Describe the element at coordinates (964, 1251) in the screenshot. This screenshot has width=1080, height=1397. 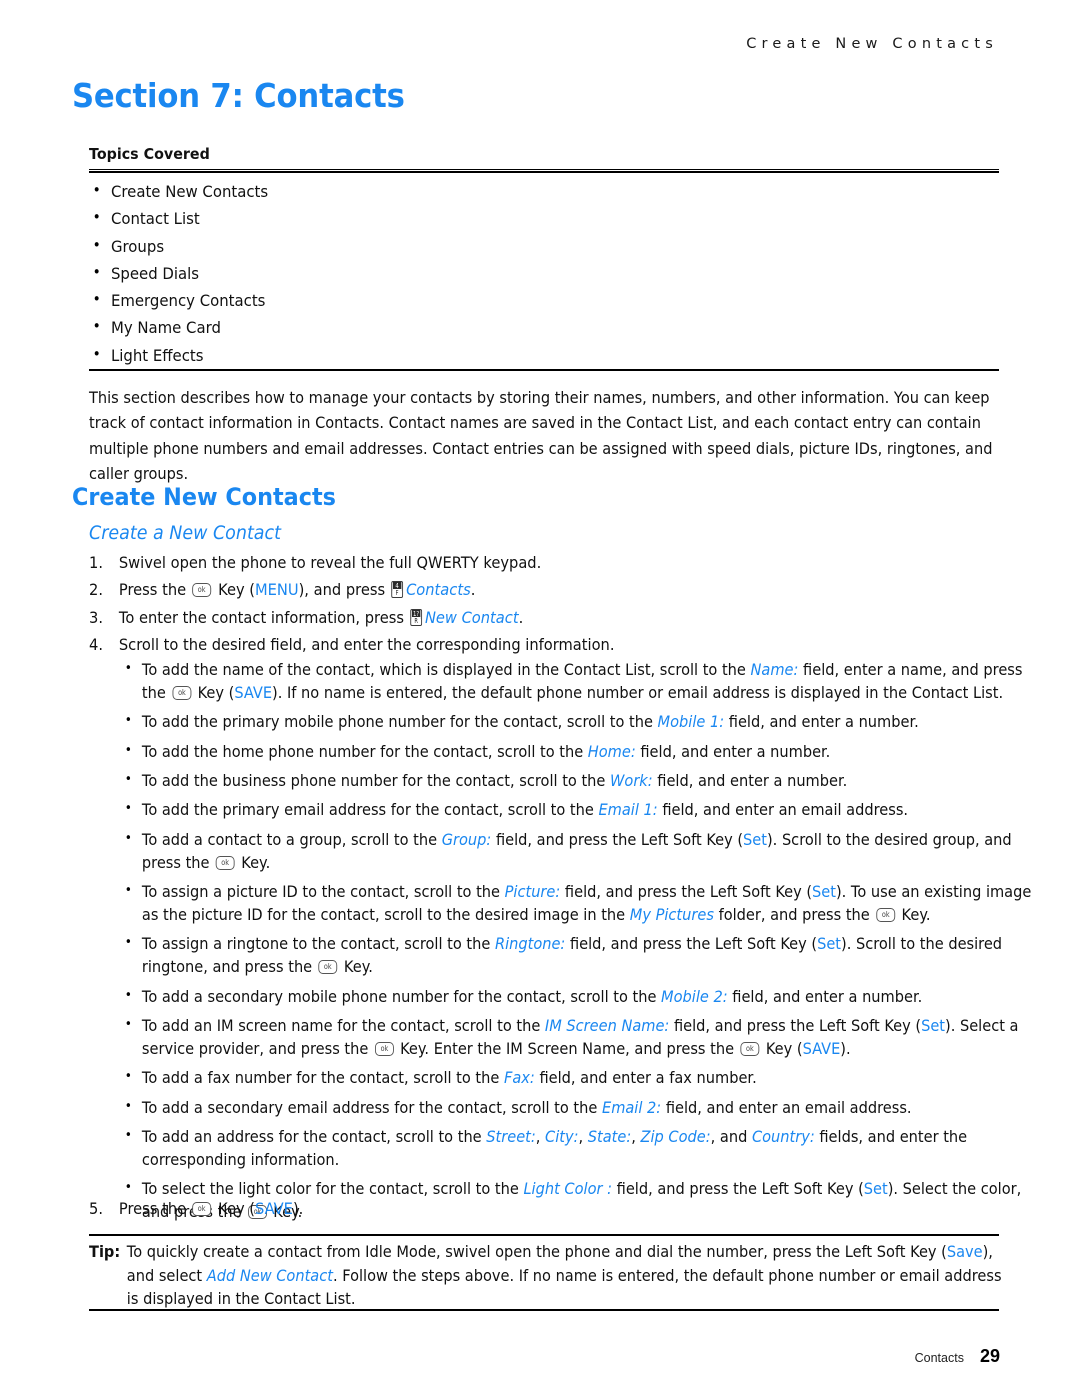
I see `ui-label-highlight: Save` at that location.